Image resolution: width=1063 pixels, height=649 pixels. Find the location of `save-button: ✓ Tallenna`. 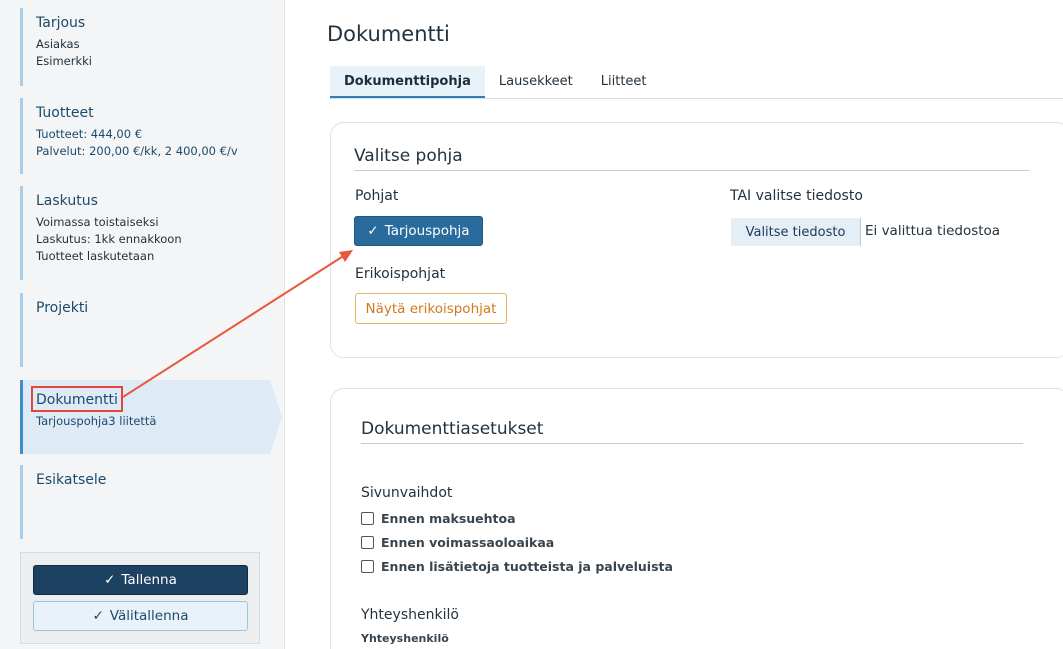

save-button: ✓ Tallenna is located at coordinates (140, 580).